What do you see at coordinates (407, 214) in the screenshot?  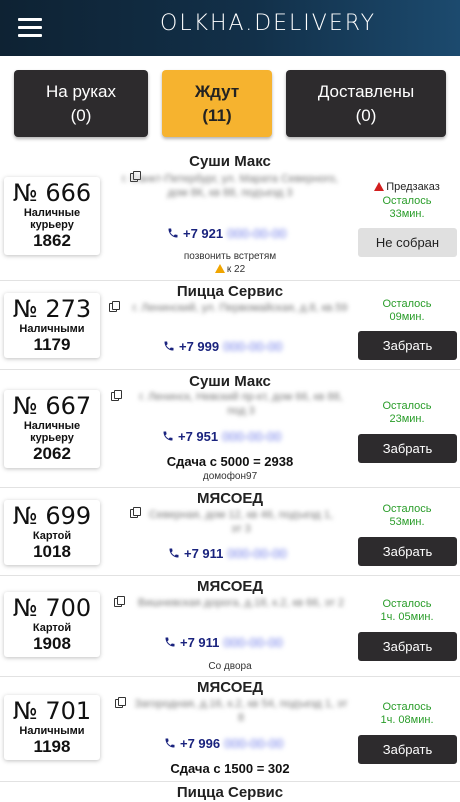 I see `time-left-value: 33мин.` at bounding box center [407, 214].